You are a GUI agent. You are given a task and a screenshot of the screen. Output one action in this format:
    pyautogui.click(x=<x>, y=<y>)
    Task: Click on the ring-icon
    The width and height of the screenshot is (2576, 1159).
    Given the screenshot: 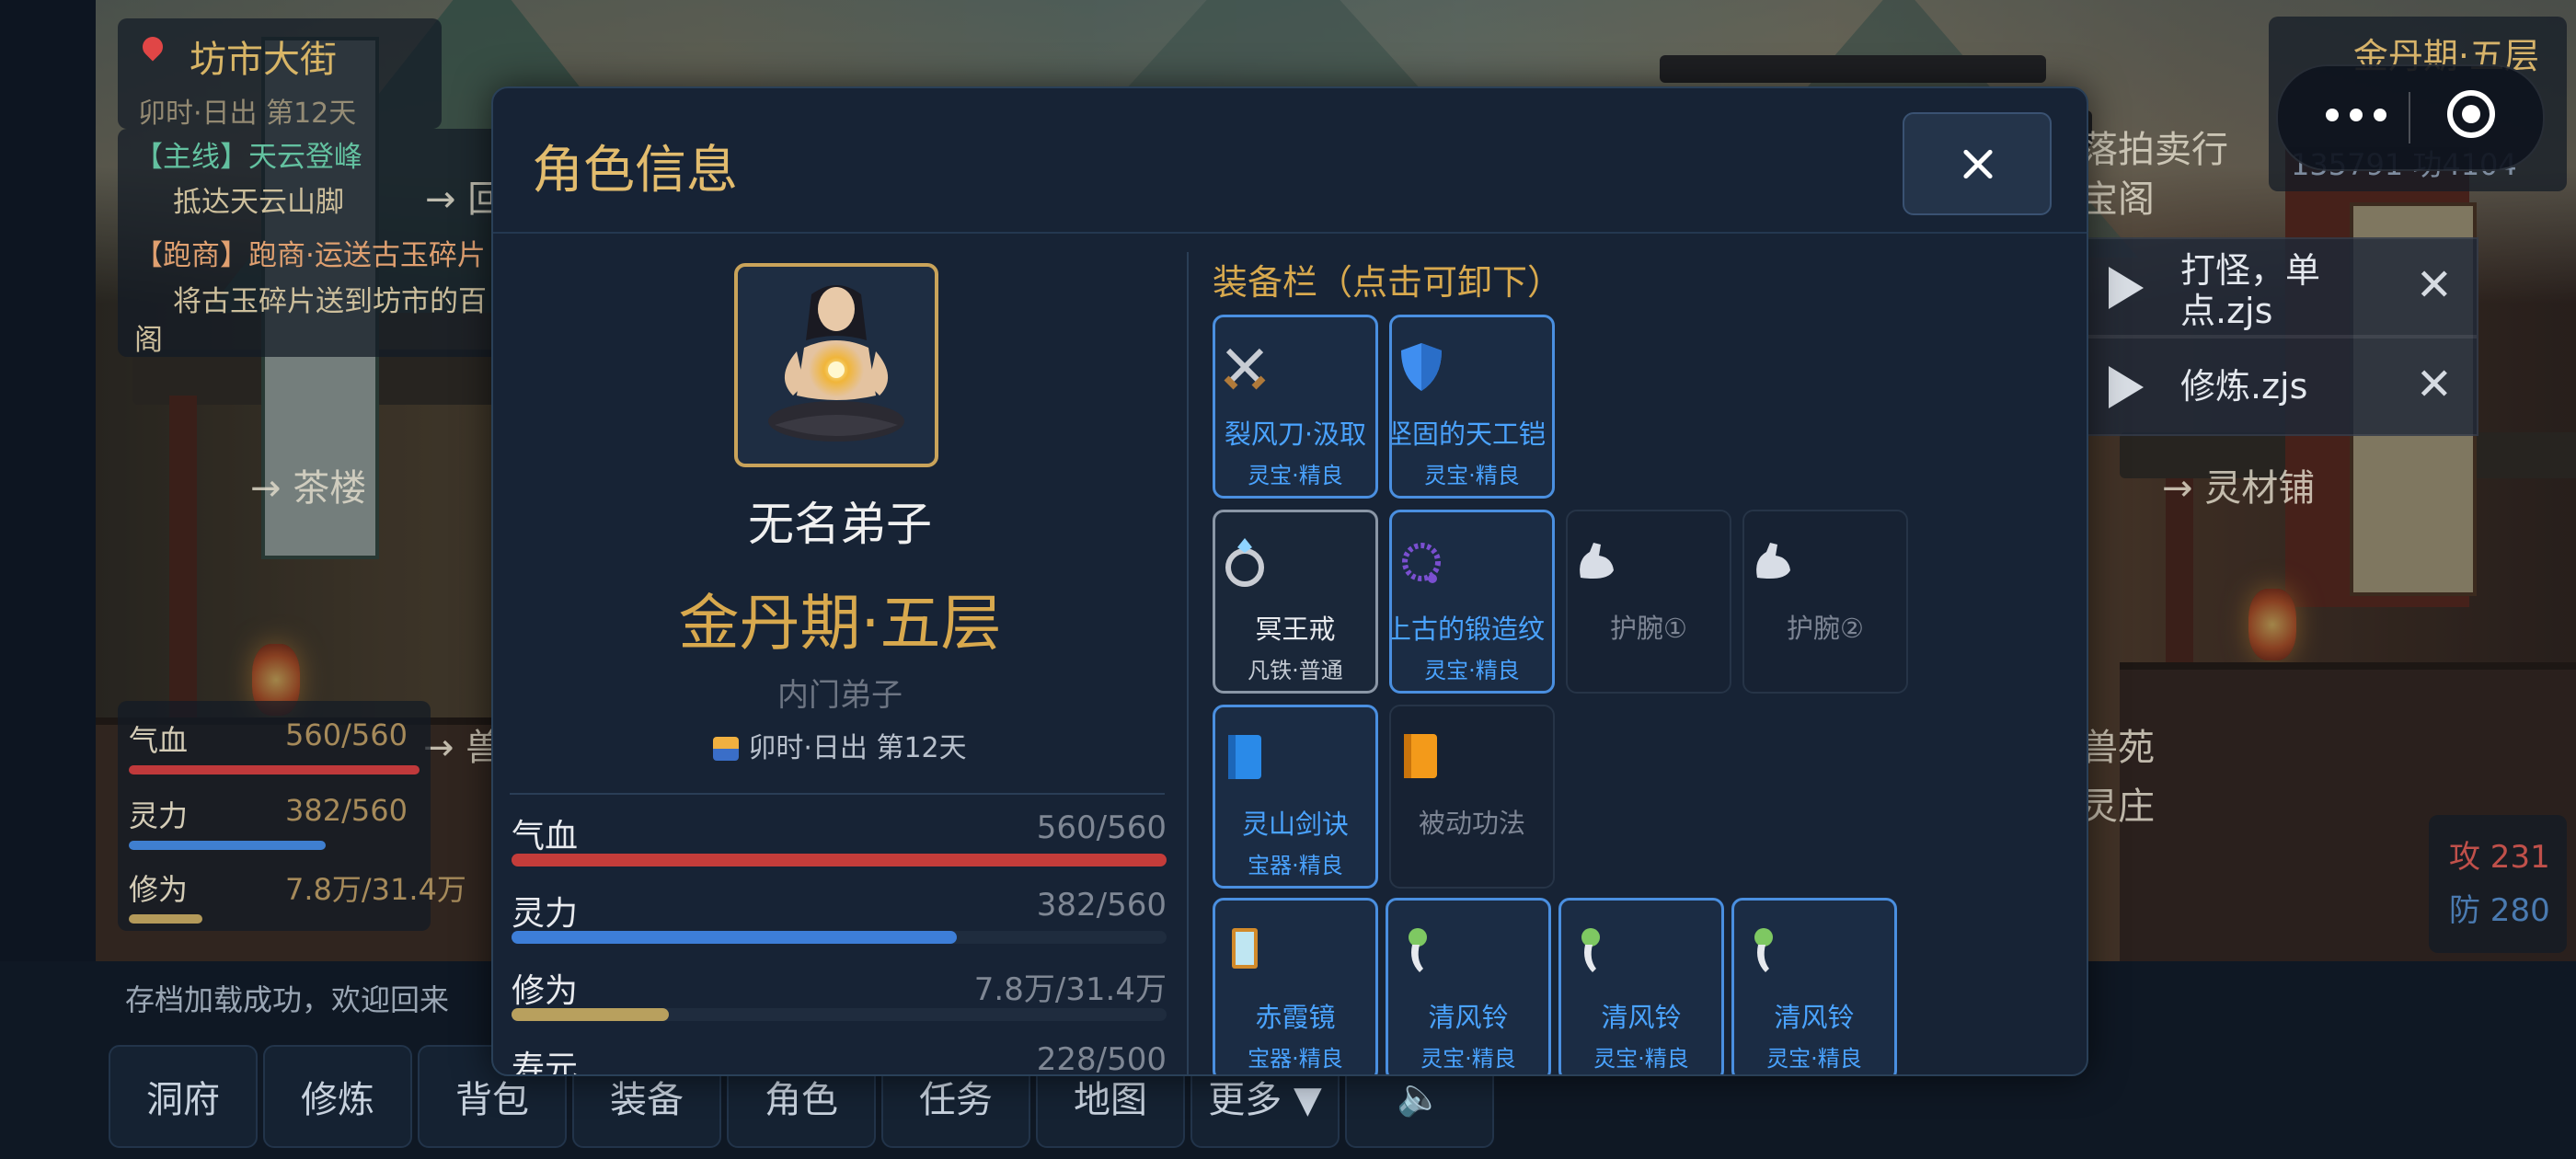 What is the action you would take?
    pyautogui.click(x=1244, y=562)
    